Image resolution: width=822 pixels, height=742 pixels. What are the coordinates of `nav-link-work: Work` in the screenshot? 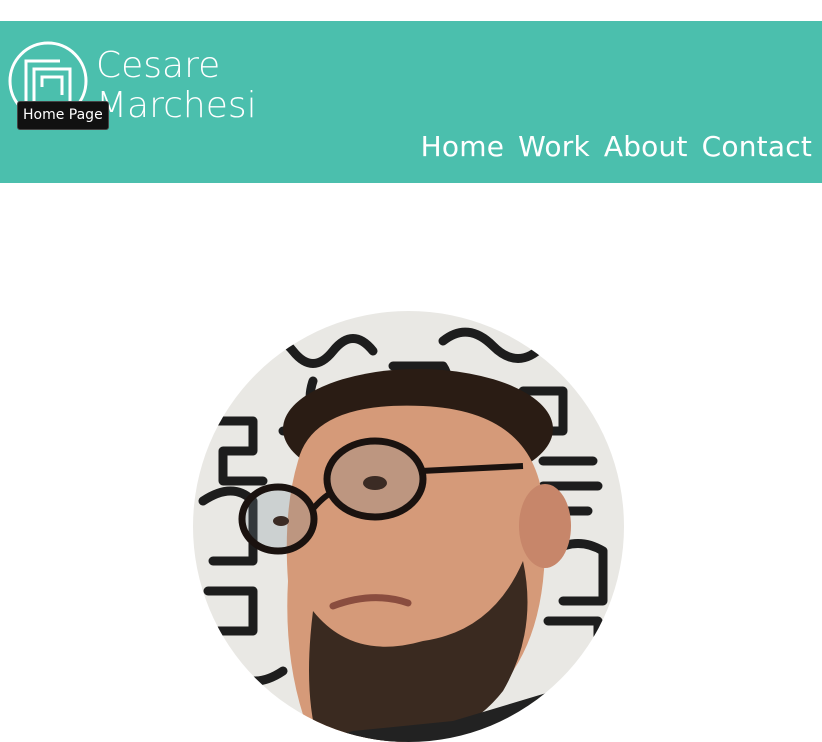 It's located at (554, 147).